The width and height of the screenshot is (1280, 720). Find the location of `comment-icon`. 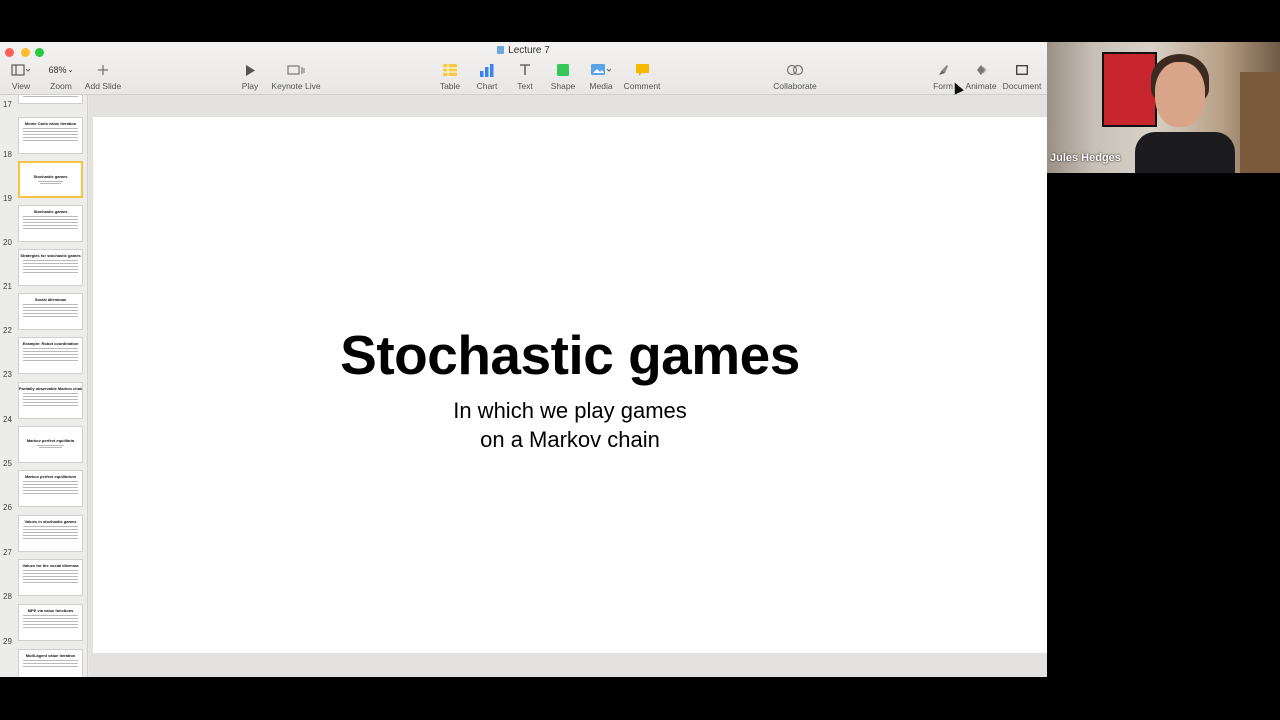

comment-icon is located at coordinates (642, 70).